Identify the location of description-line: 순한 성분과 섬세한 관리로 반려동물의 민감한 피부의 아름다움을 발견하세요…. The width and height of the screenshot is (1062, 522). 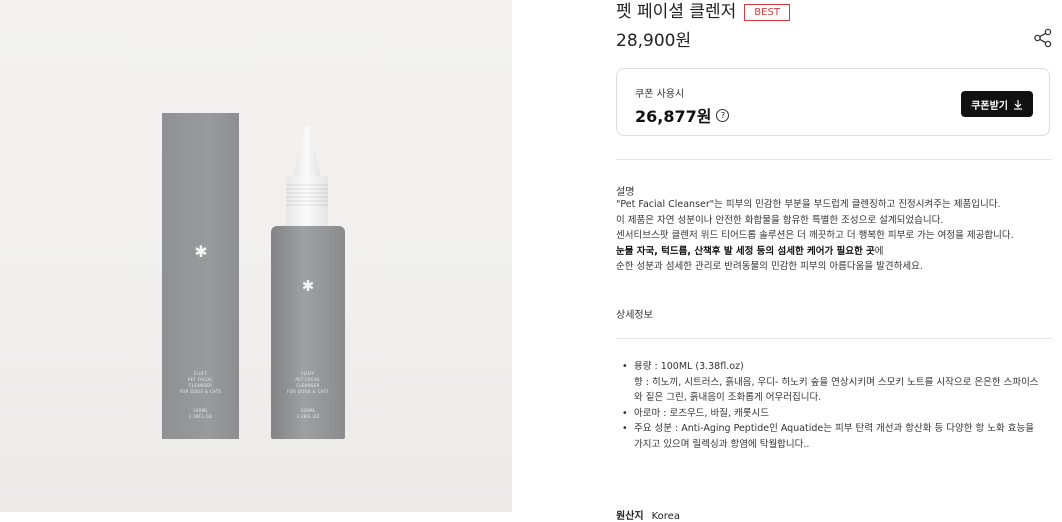
(769, 267).